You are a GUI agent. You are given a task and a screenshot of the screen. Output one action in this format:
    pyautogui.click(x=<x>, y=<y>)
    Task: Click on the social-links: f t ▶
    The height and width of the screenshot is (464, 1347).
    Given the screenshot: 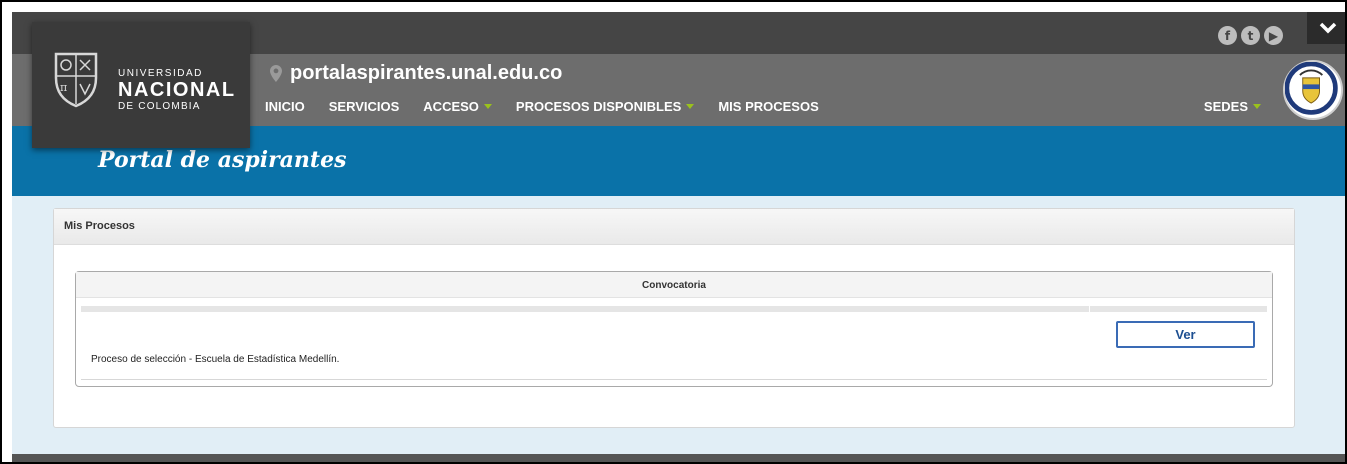 What is the action you would take?
    pyautogui.click(x=1250, y=35)
    